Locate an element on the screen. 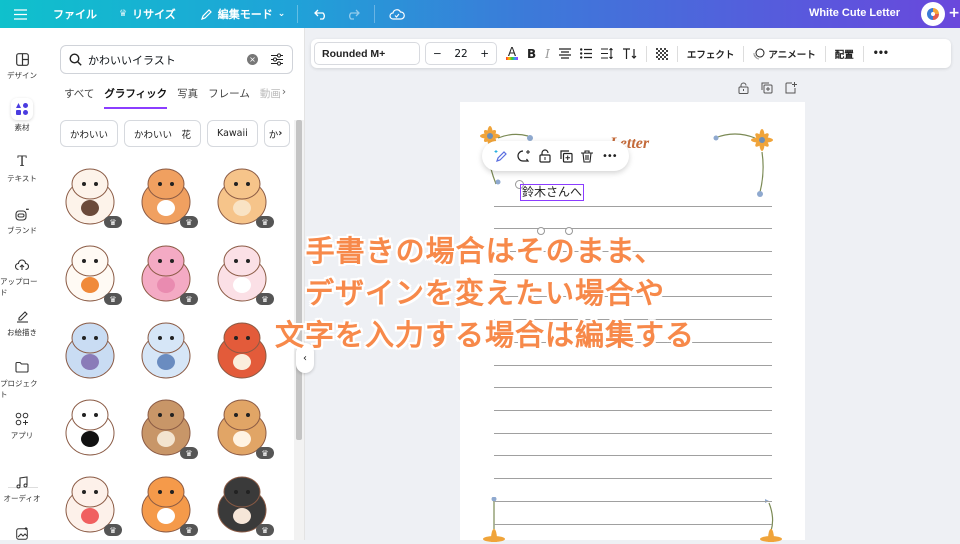  filter-icon is located at coordinates (277, 59).